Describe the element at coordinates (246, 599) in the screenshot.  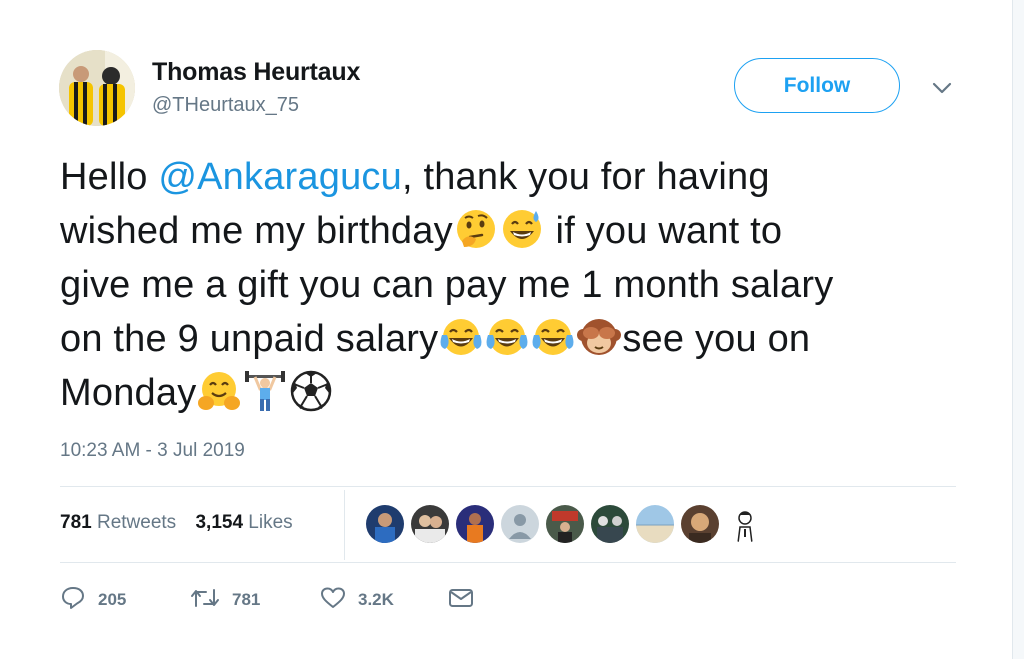
I see `retweet-count: 781` at that location.